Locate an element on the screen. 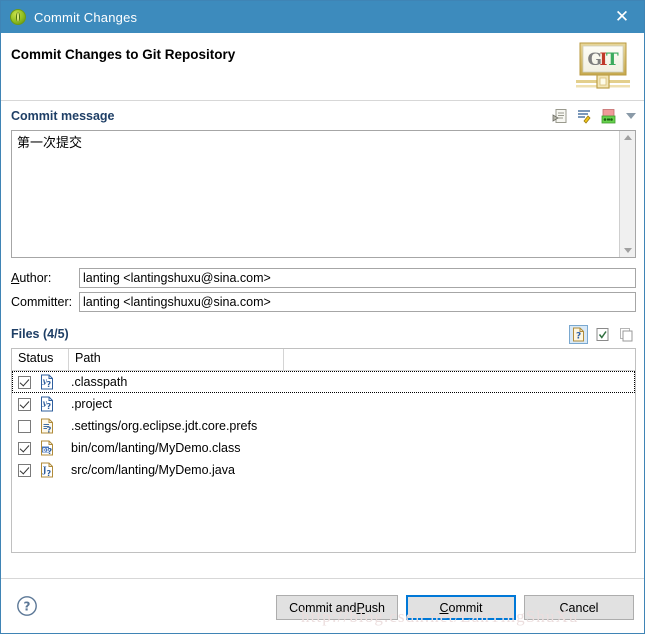 This screenshot has height=634, width=645. files-table-header: Status Path is located at coordinates (323, 360).